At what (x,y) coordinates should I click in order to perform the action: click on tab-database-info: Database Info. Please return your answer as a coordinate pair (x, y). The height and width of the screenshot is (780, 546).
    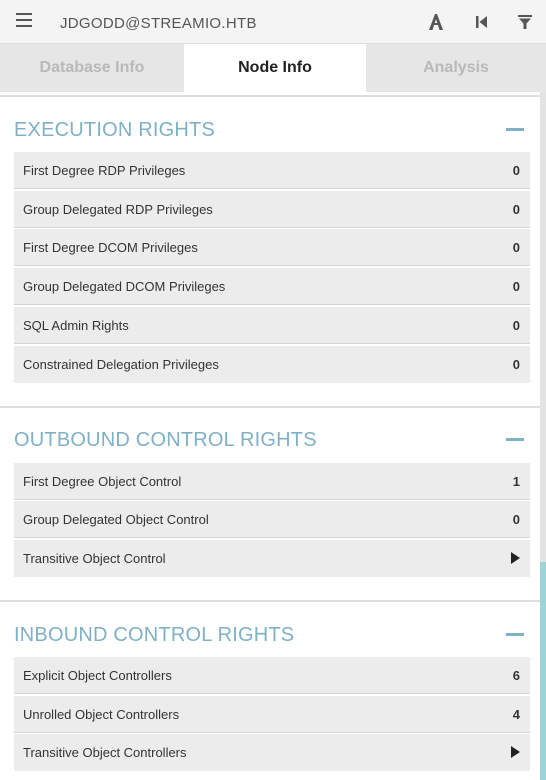
    Looking at the image, I should click on (92, 68).